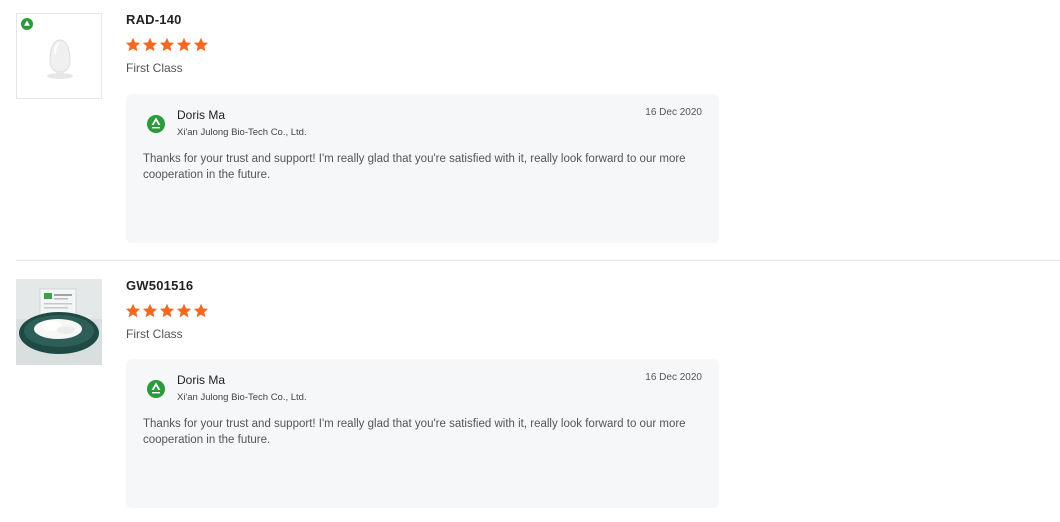 The width and height of the screenshot is (1060, 522). Describe the element at coordinates (154, 19) in the screenshot. I see `product-name: RAD-140` at that location.